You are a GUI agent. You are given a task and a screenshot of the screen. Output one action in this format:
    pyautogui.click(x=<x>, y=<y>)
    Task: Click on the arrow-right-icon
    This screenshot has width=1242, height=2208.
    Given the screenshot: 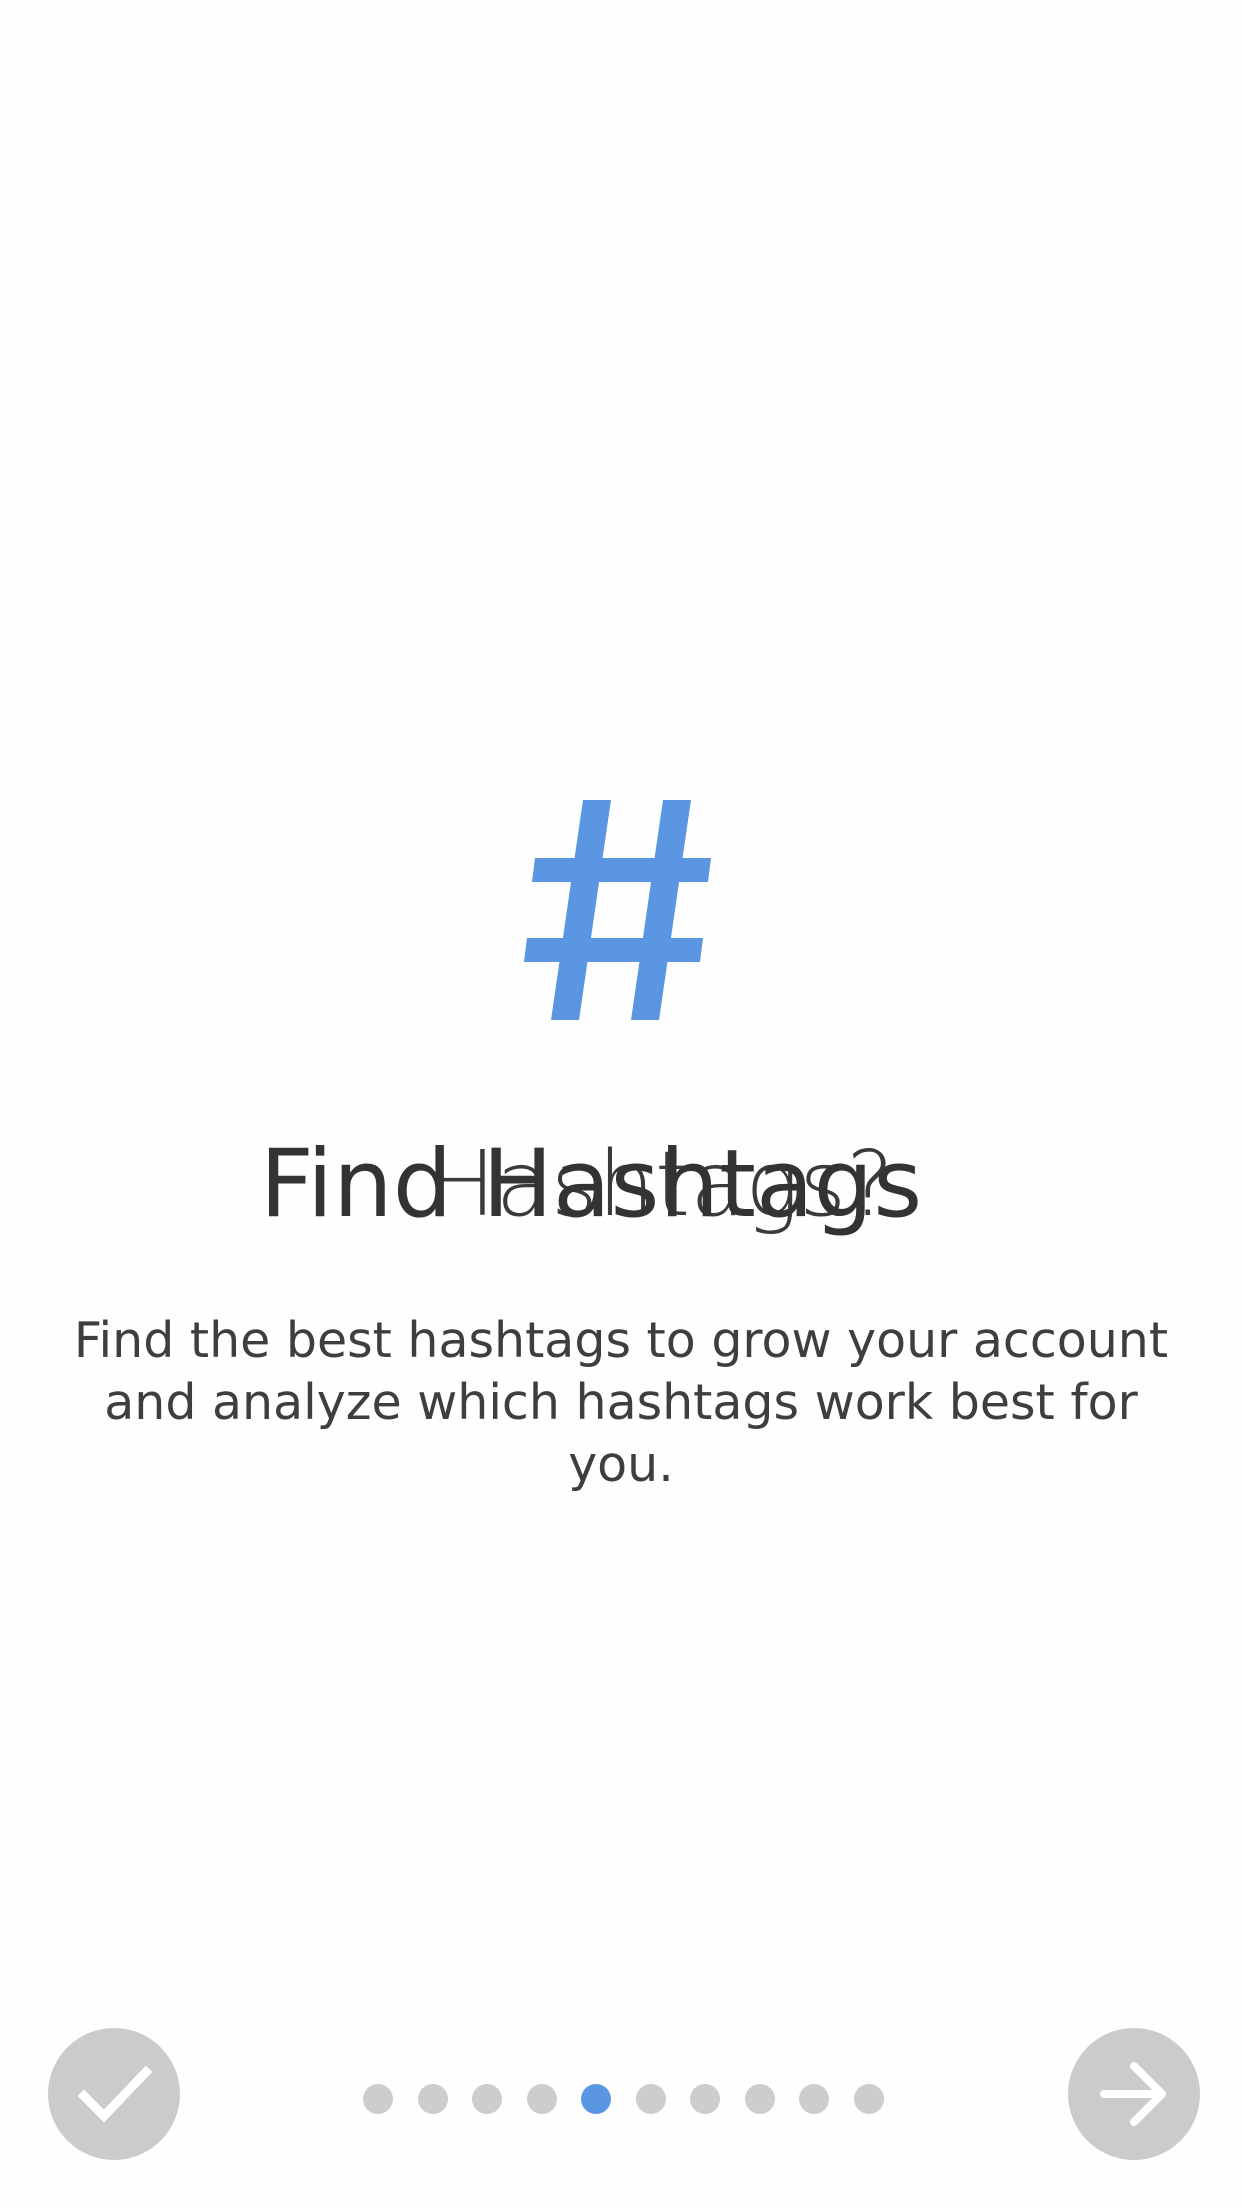 What is the action you would take?
    pyautogui.click(x=1133, y=2094)
    